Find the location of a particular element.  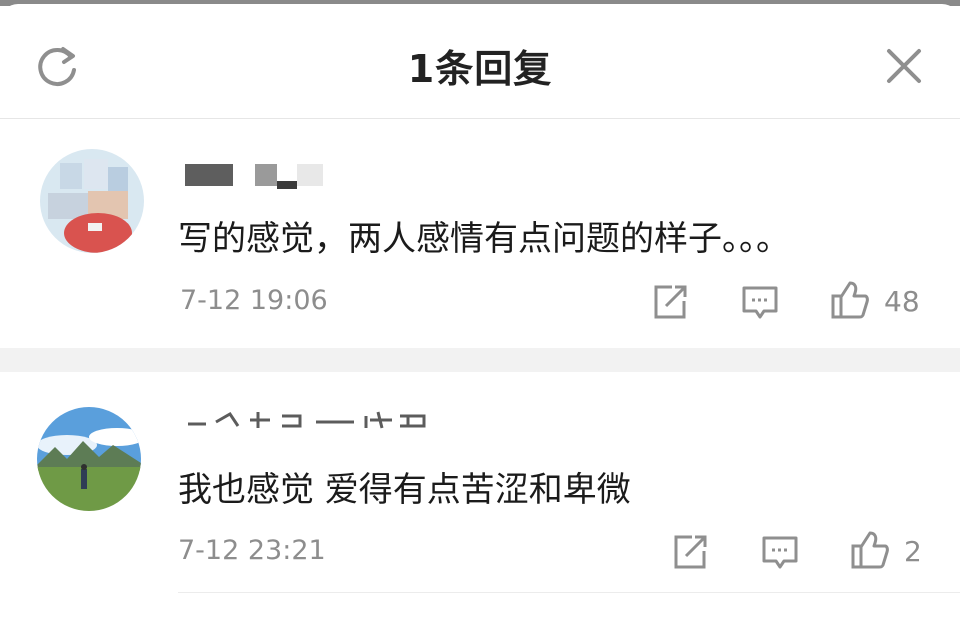

comment-time: 7-12 23:21 is located at coordinates (252, 550).